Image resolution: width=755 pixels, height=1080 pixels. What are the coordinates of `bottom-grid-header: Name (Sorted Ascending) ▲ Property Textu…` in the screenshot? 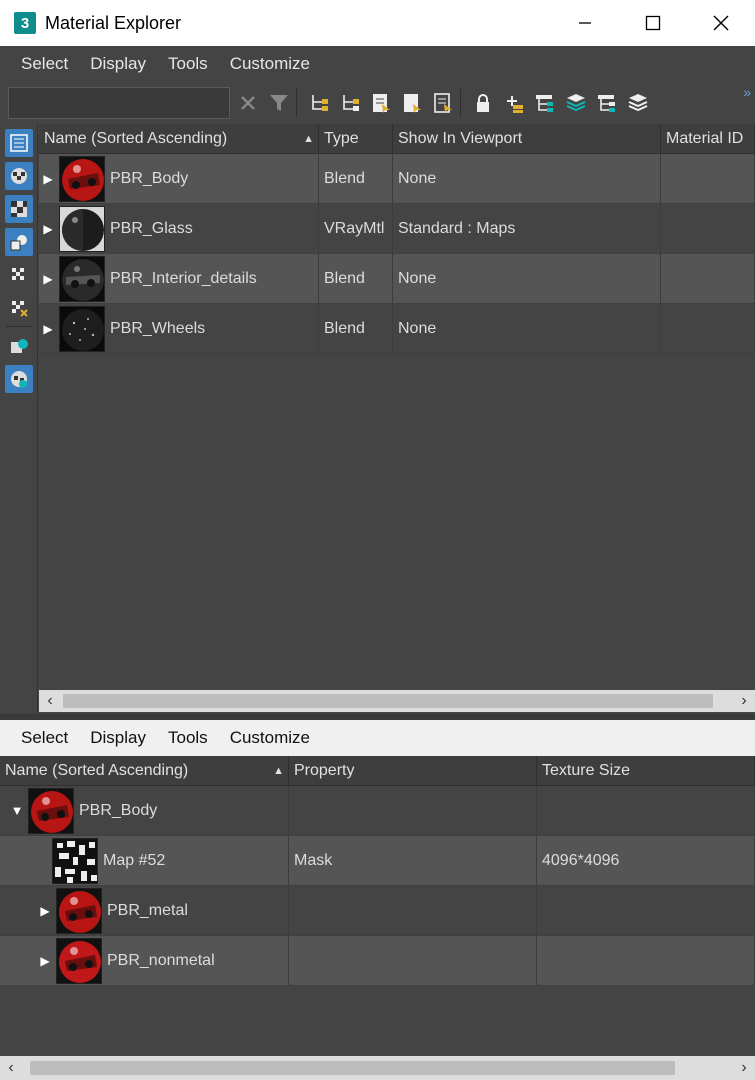 It's located at (377, 771).